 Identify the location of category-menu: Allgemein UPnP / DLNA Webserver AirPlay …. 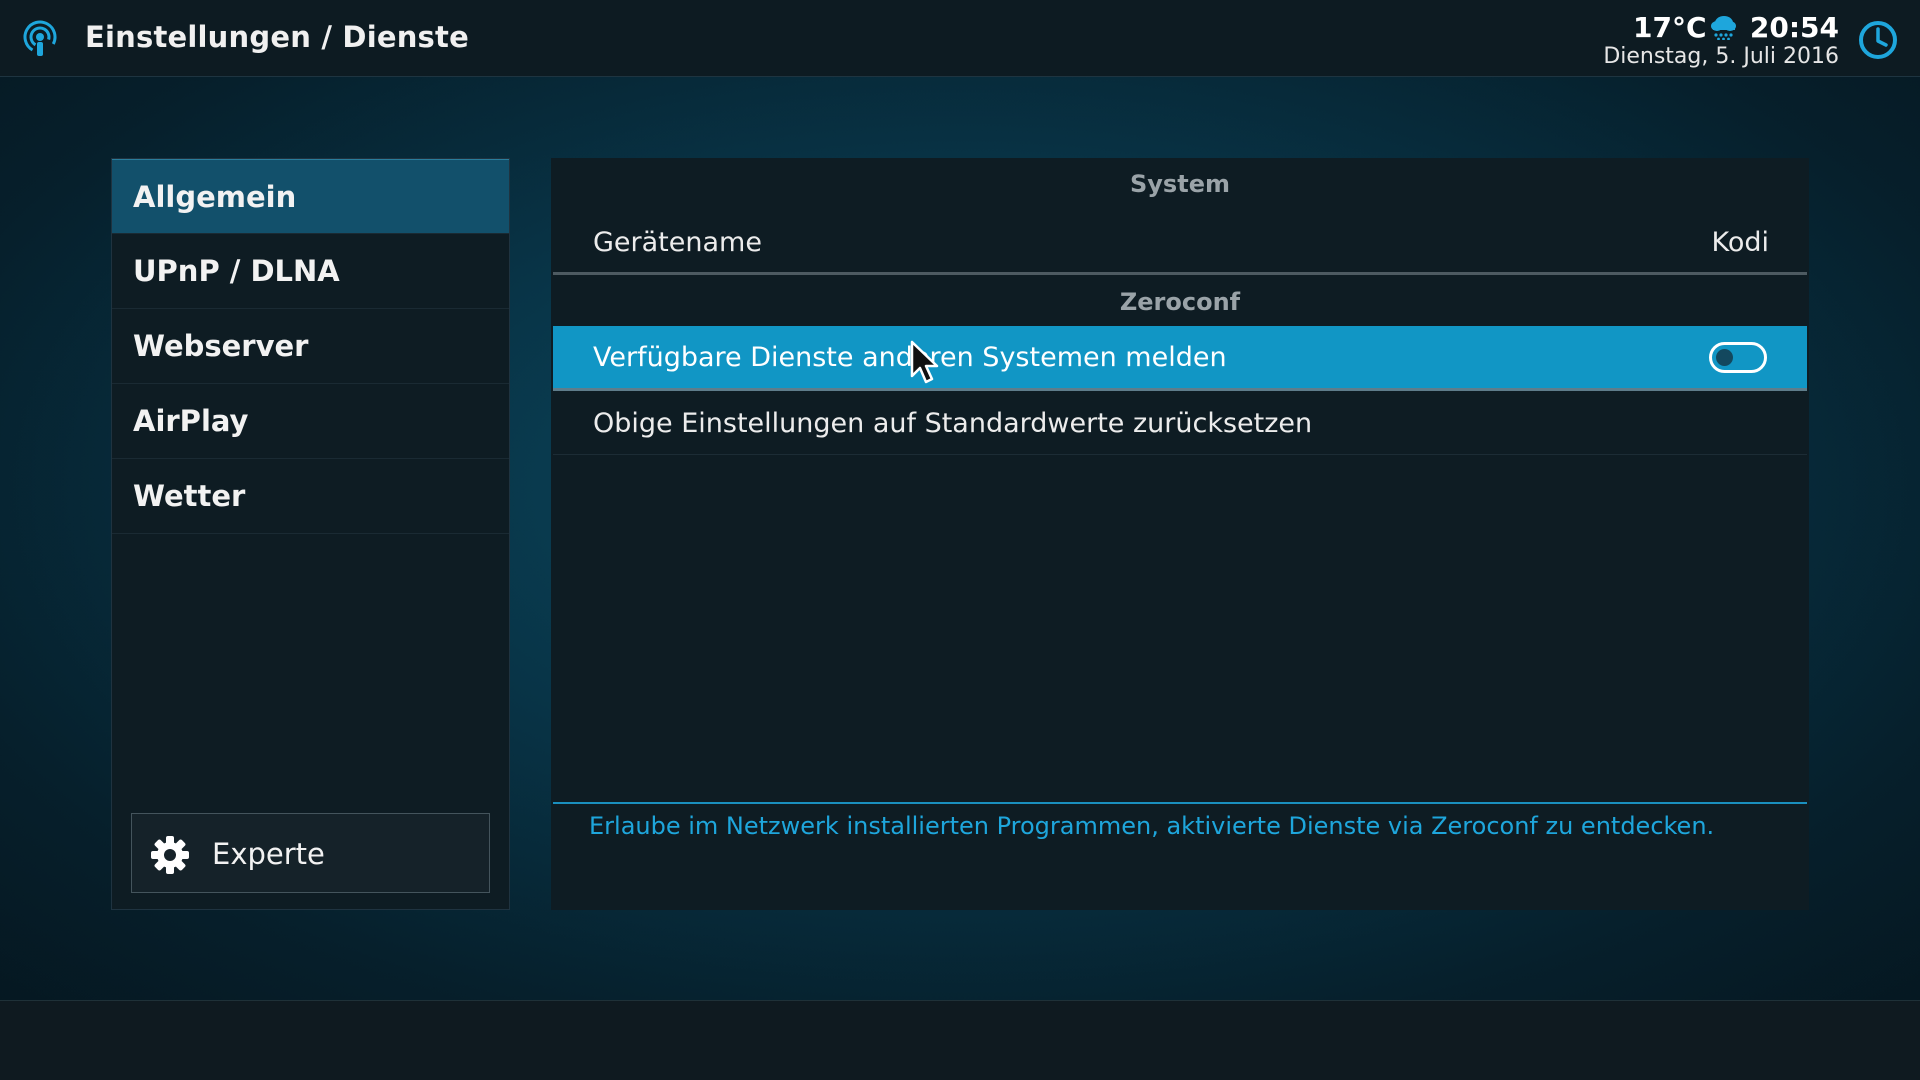
(310, 534).